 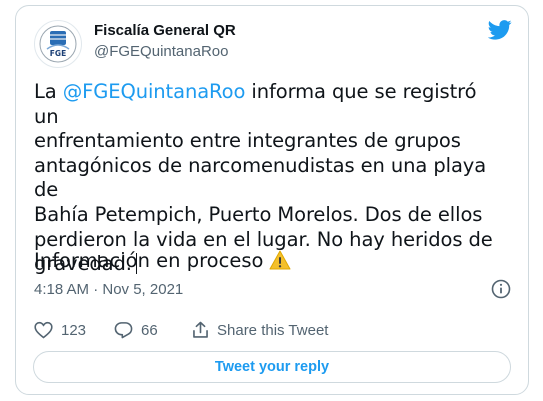 What do you see at coordinates (154, 91) in the screenshot?
I see `mention-link: @FGEQuintanaRoo` at bounding box center [154, 91].